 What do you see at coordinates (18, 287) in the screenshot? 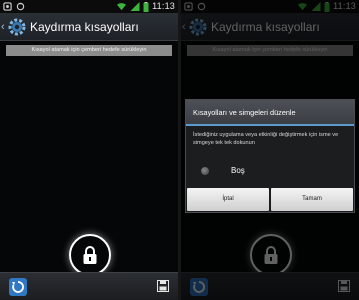
I see `reset-icon` at bounding box center [18, 287].